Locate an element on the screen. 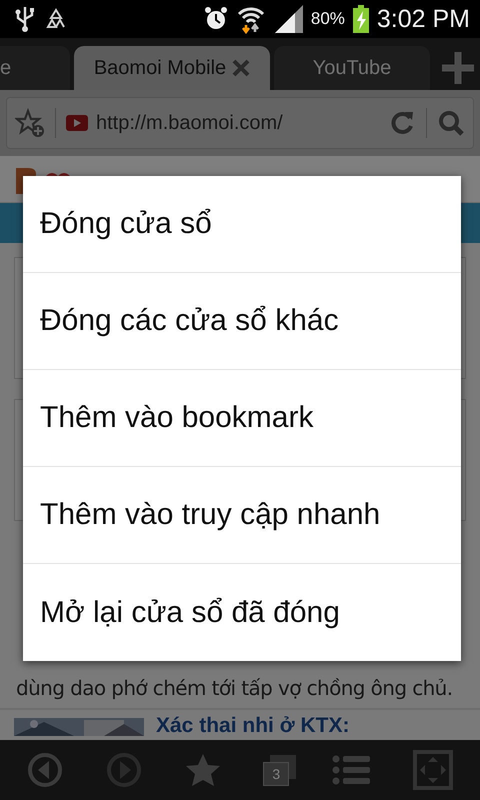 This screenshot has width=480, height=800. usb-icon is located at coordinates (25, 19).